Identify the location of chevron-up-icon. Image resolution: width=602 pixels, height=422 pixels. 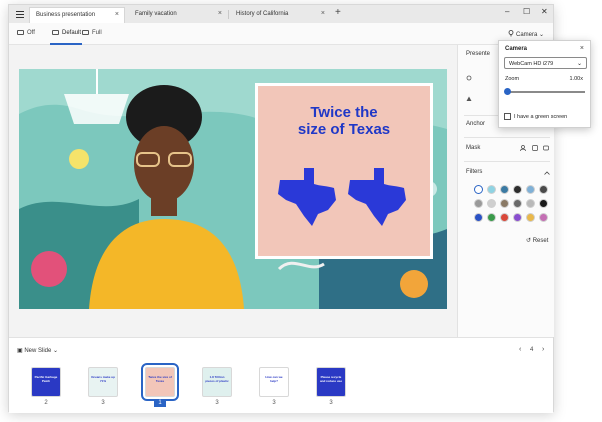
(547, 173).